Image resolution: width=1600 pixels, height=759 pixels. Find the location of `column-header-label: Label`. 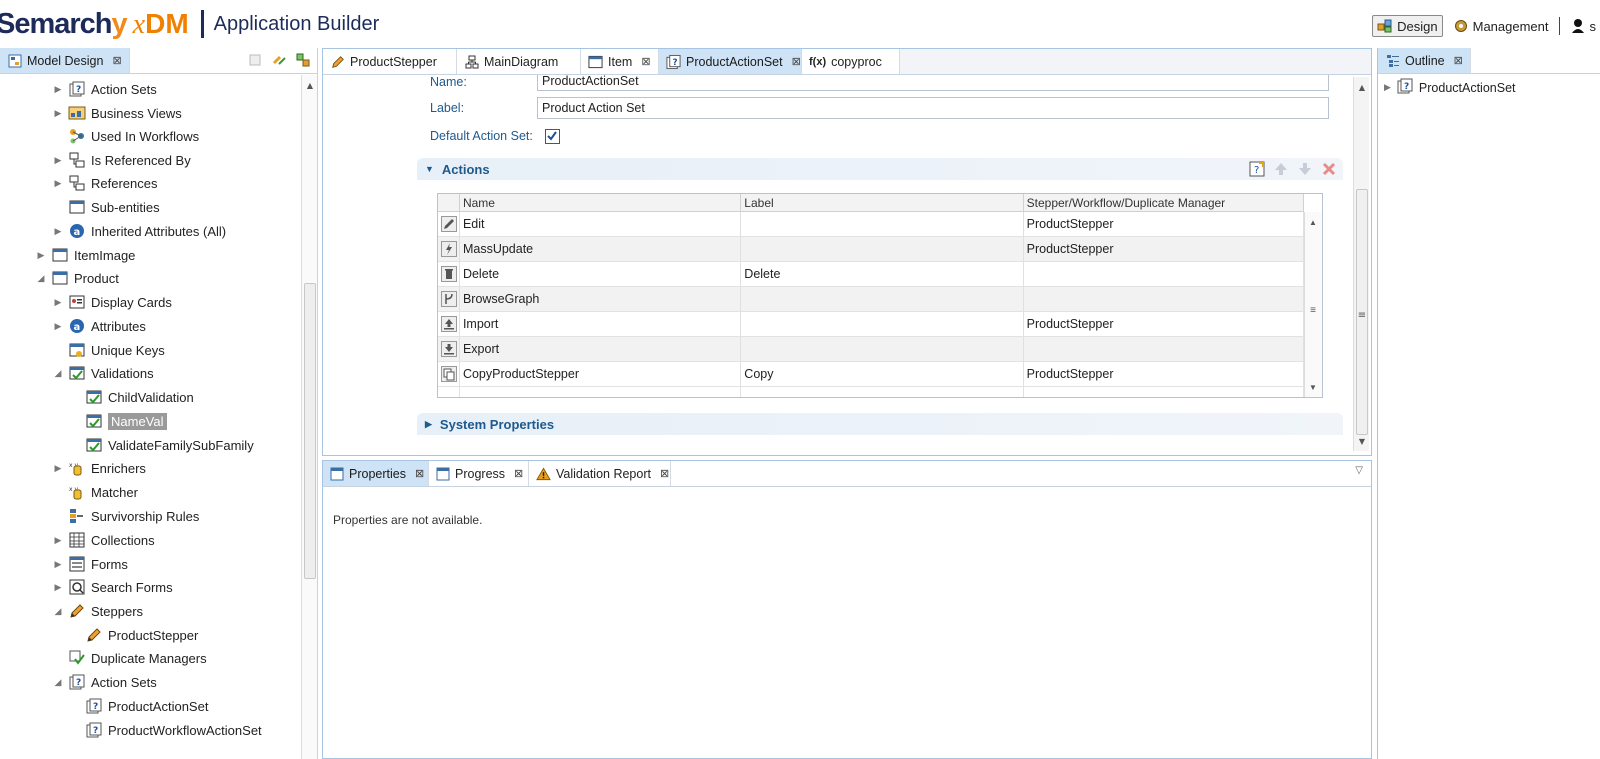

column-header-label: Label is located at coordinates (882, 202).